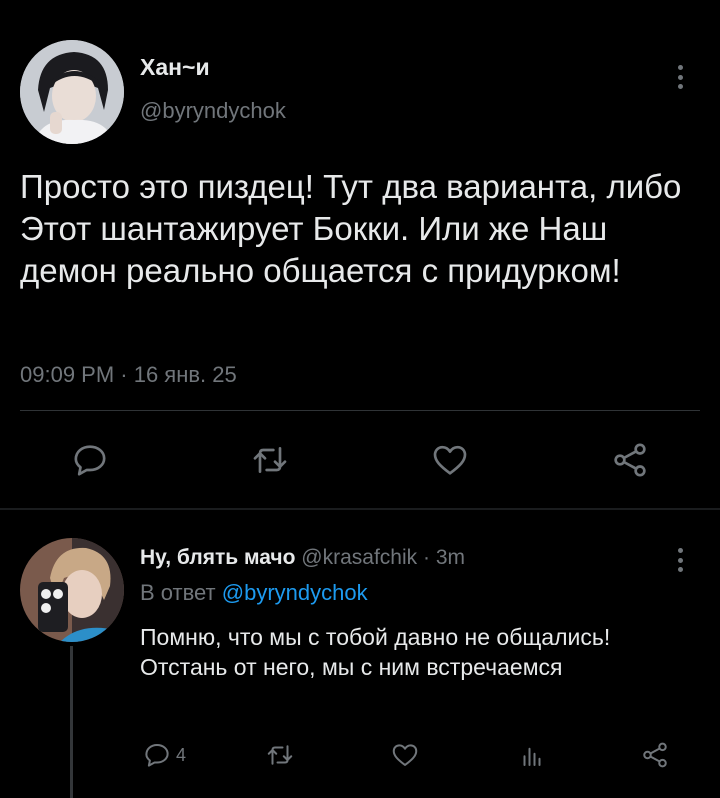  Describe the element at coordinates (213, 111) in the screenshot. I see `author-handle: @byryndychok` at that location.